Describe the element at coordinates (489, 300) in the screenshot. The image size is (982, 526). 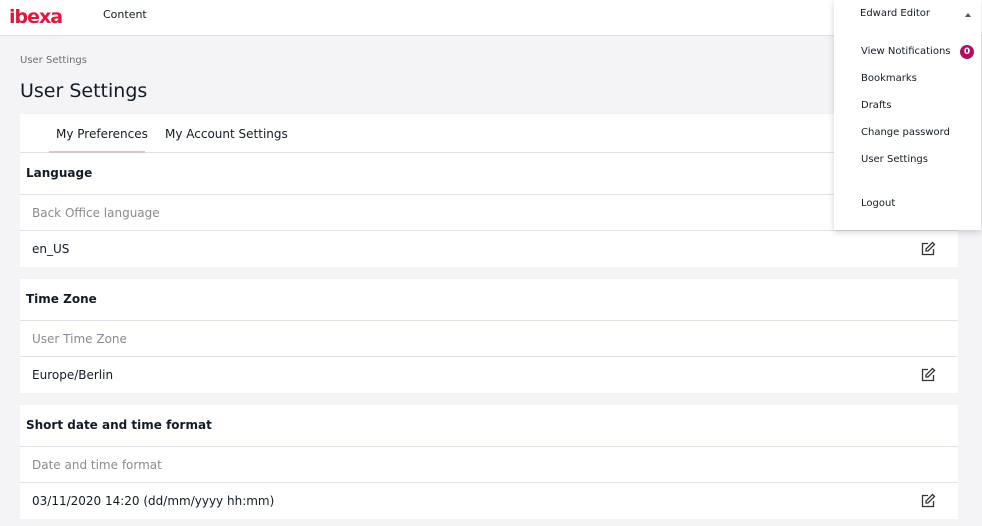
I see `section-title: Time Zone` at that location.